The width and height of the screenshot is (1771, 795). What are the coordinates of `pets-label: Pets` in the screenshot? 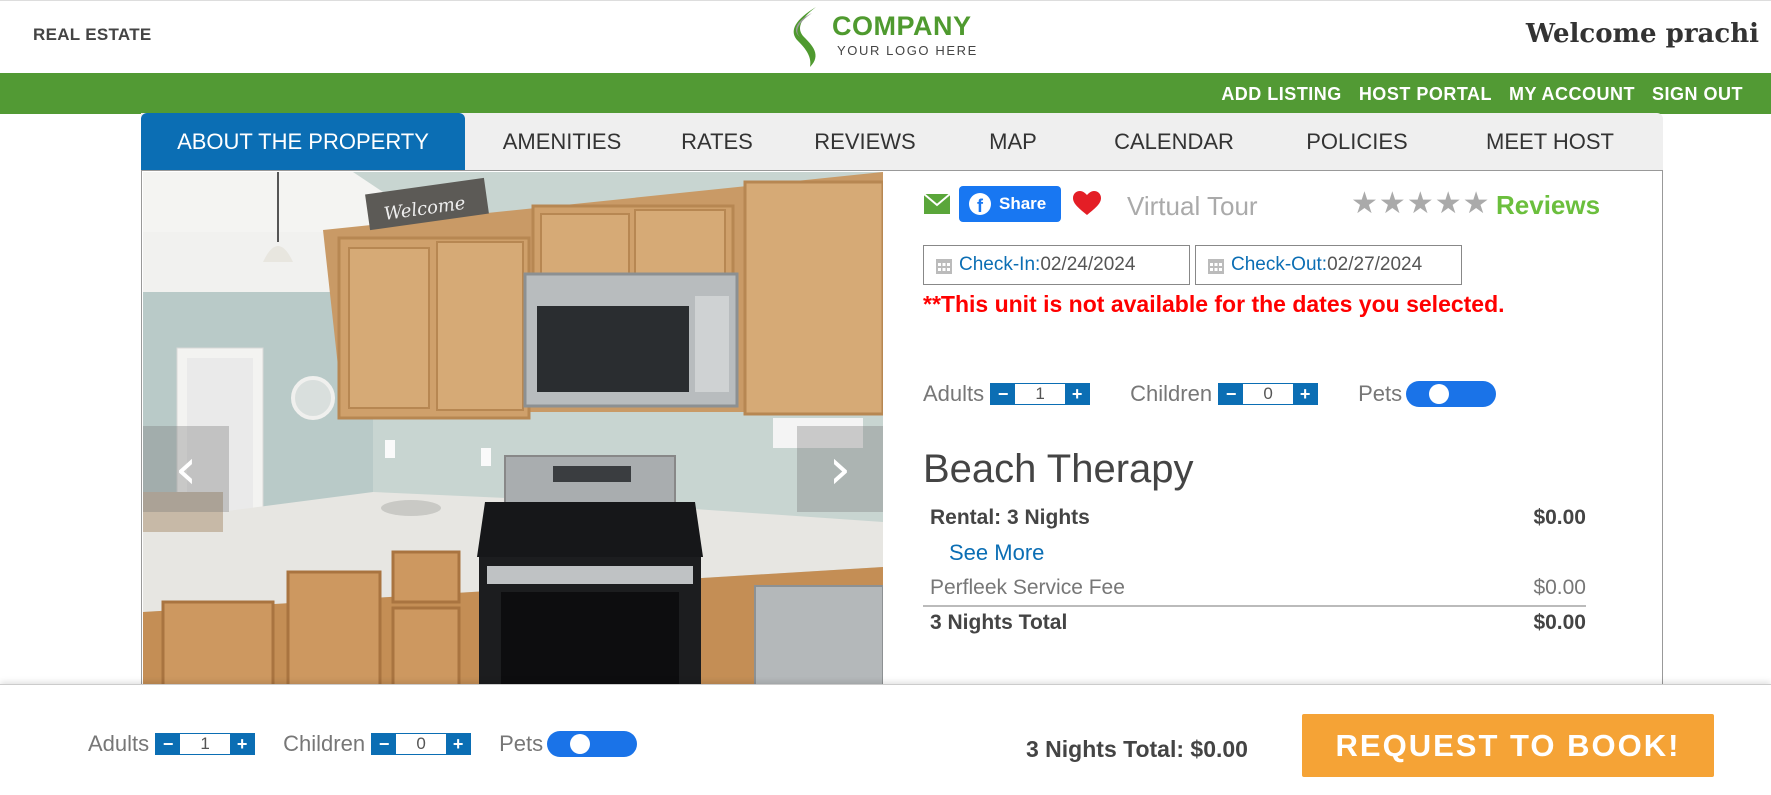 It's located at (1380, 393).